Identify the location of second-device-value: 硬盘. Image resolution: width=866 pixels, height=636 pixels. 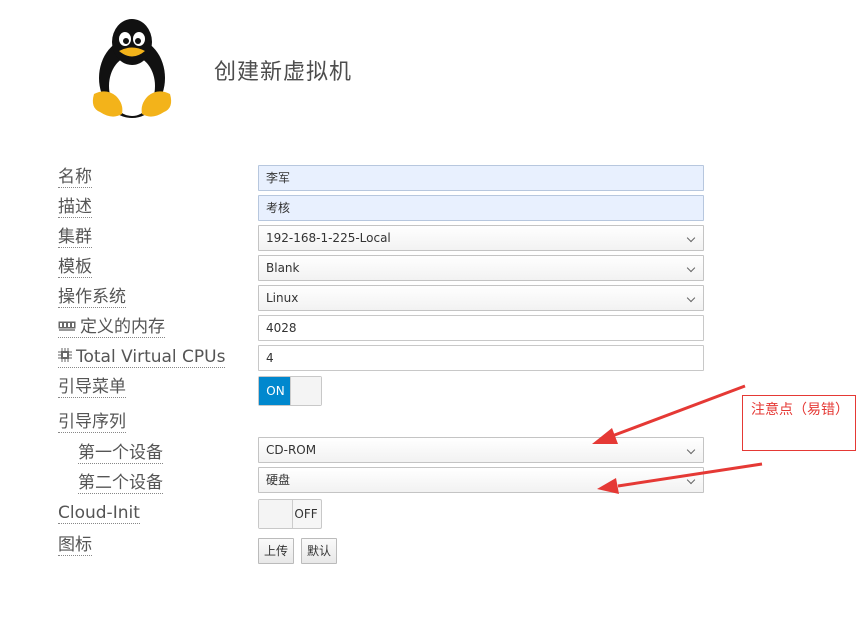
(278, 480).